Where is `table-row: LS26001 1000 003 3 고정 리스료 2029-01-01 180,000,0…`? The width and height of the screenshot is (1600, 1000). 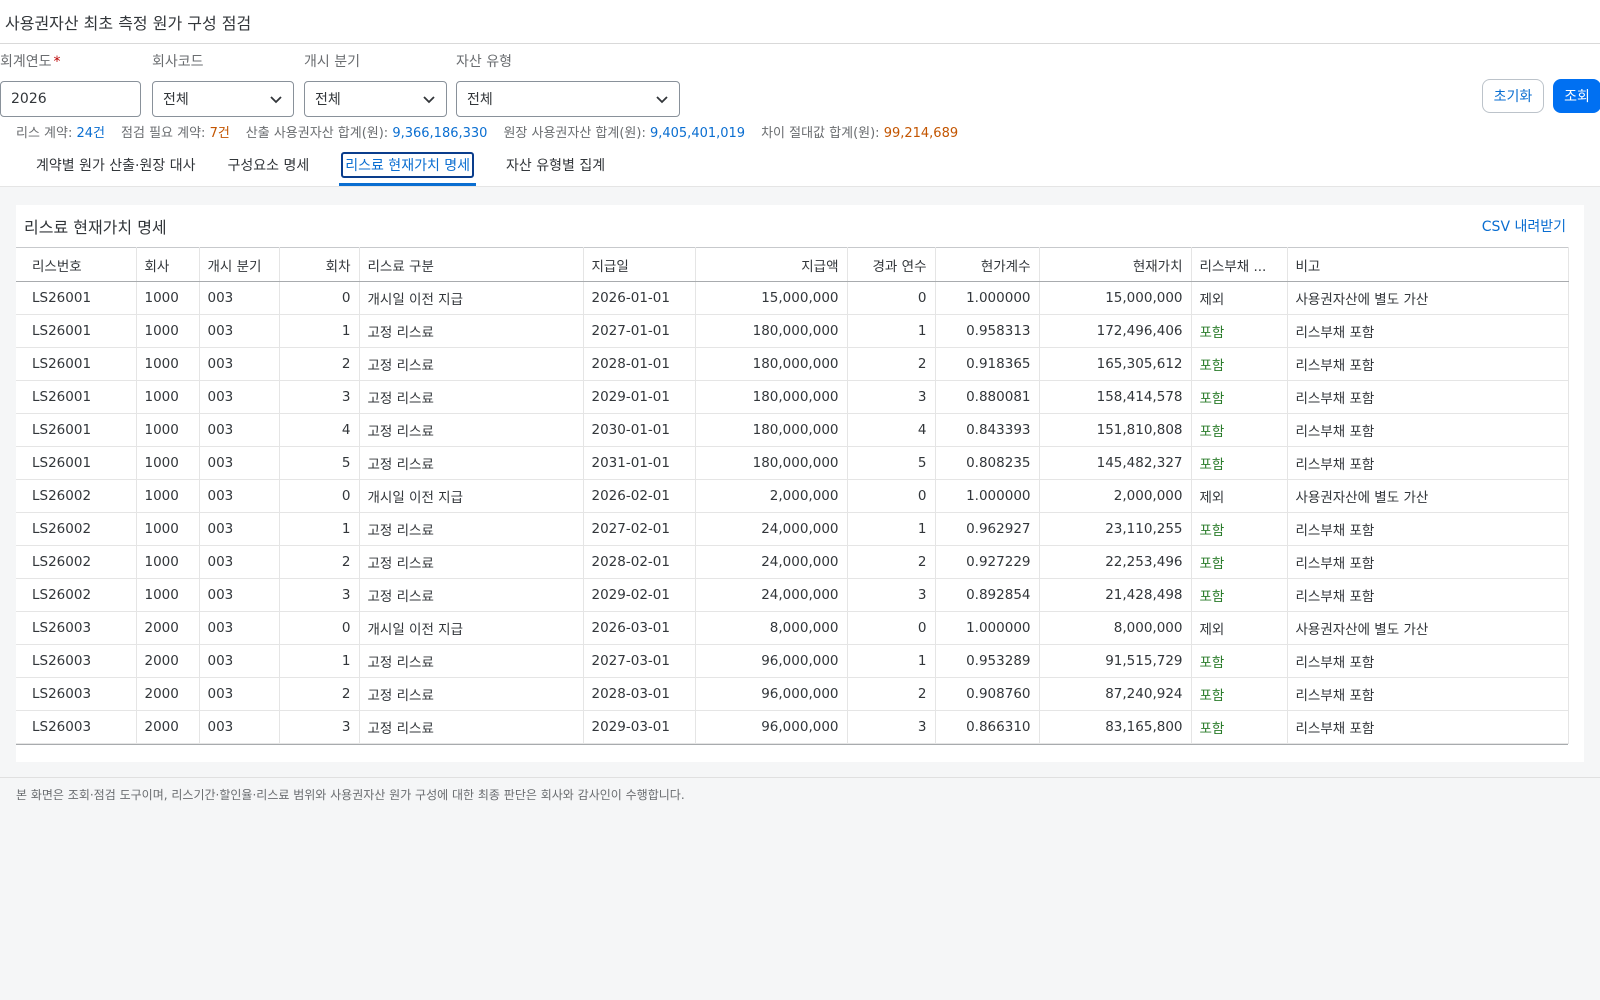 table-row: LS26001 1000 003 3 고정 리스료 2029-01-01 180,000,0… is located at coordinates (792, 397).